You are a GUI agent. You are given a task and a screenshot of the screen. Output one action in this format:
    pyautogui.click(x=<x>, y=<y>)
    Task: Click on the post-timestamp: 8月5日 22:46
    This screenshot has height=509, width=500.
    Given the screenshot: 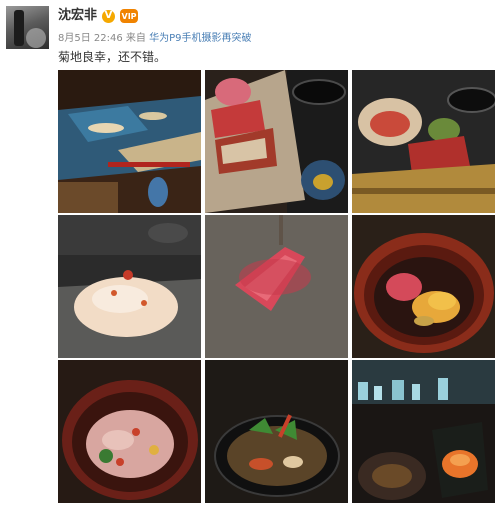 What is the action you would take?
    pyautogui.click(x=90, y=38)
    